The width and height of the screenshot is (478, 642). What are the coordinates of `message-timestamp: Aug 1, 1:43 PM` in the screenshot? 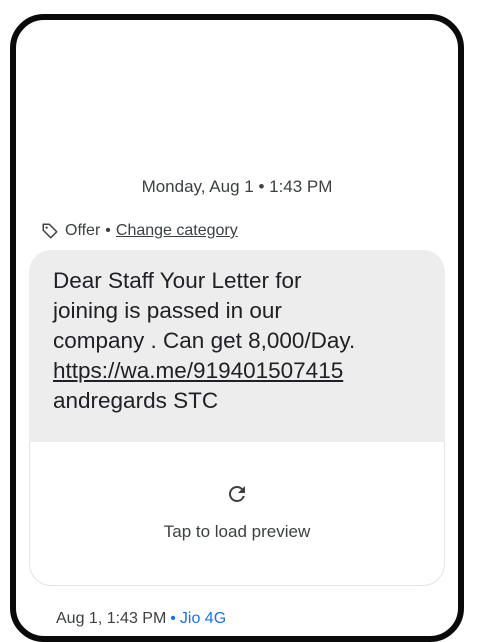 It's located at (111, 618).